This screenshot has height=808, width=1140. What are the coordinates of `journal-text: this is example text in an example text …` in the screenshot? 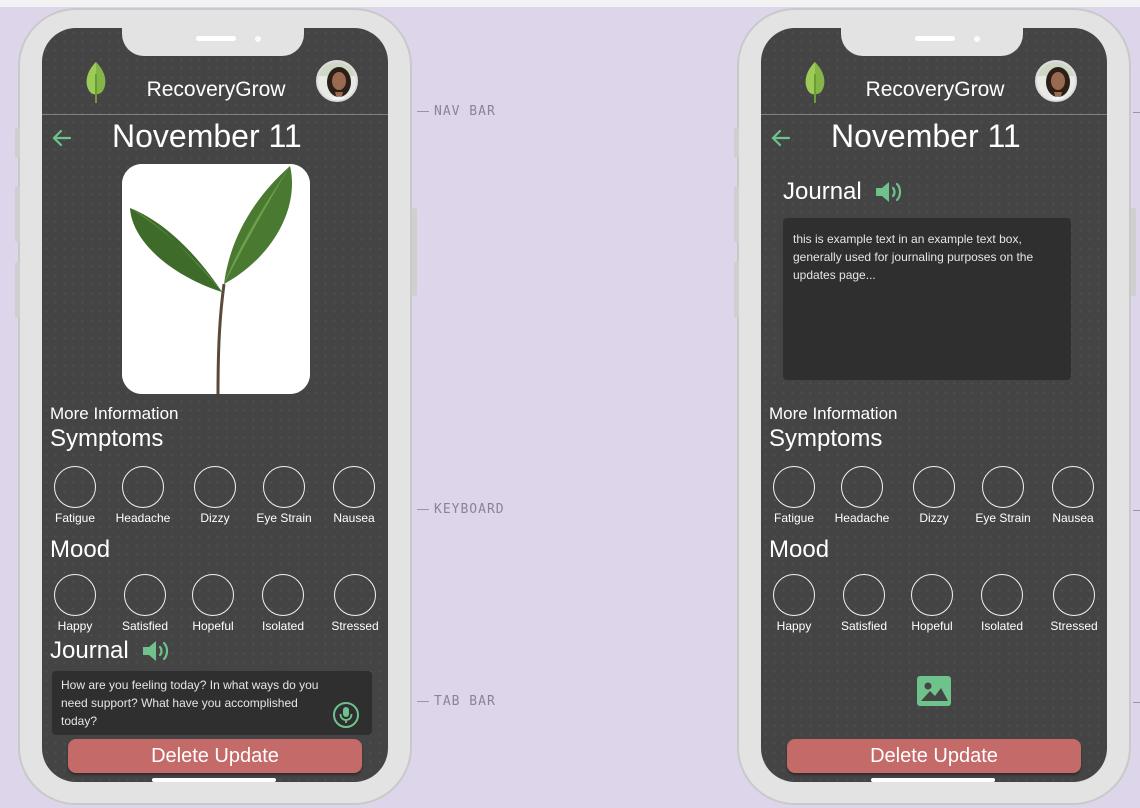 It's located at (913, 257).